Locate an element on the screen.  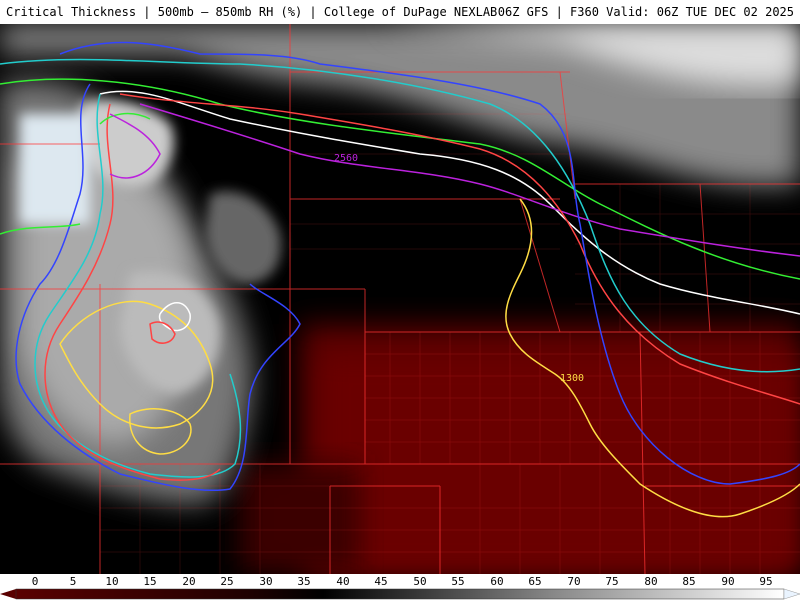
legend-tick: 65 is located at coordinates (535, 581).